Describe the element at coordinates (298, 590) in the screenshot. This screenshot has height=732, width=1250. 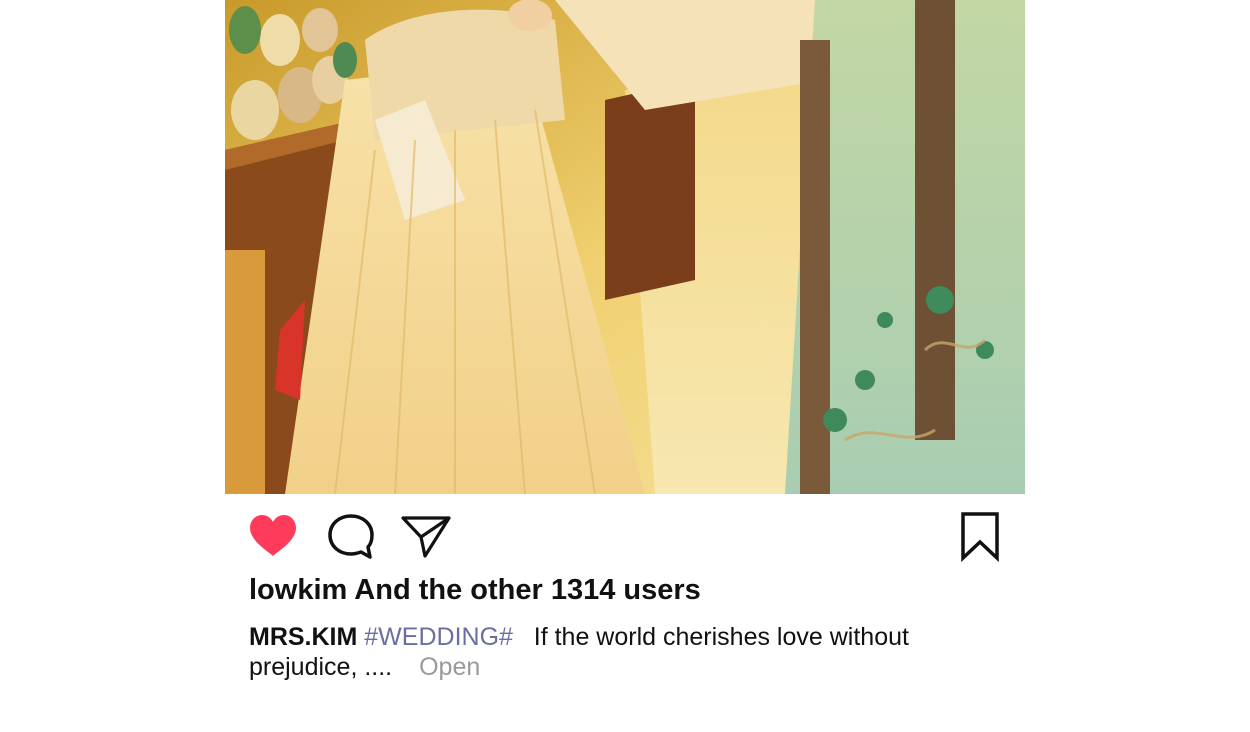
I see `likes-user: lowkim` at that location.